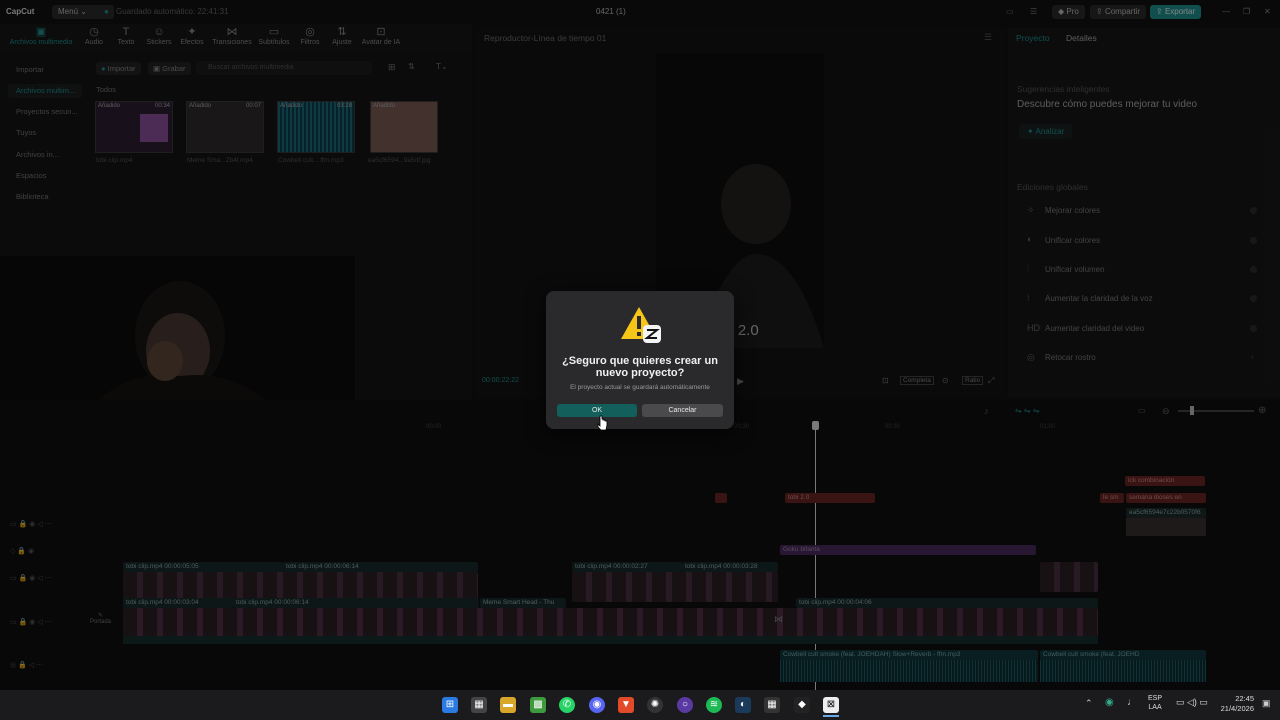 Image resolution: width=1280 pixels, height=720 pixels. What do you see at coordinates (508, 705) in the screenshot?
I see `folder-icon: ▬` at bounding box center [508, 705].